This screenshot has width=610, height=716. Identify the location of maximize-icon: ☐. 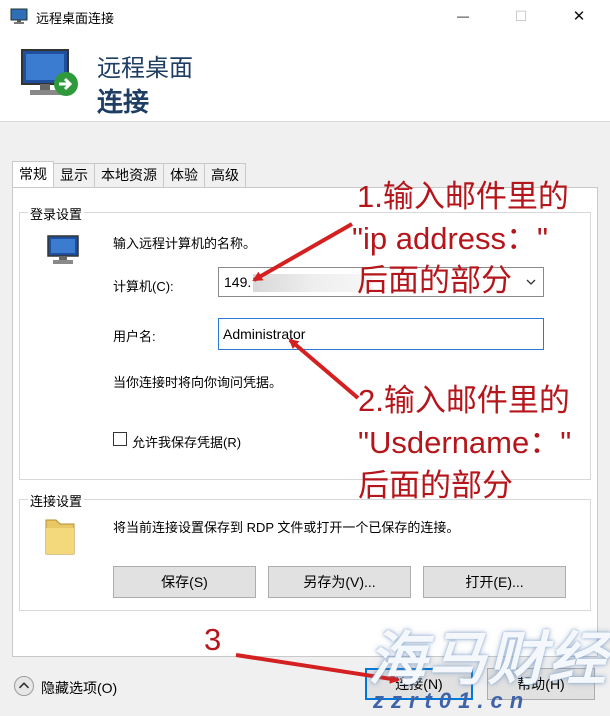
(521, 15).